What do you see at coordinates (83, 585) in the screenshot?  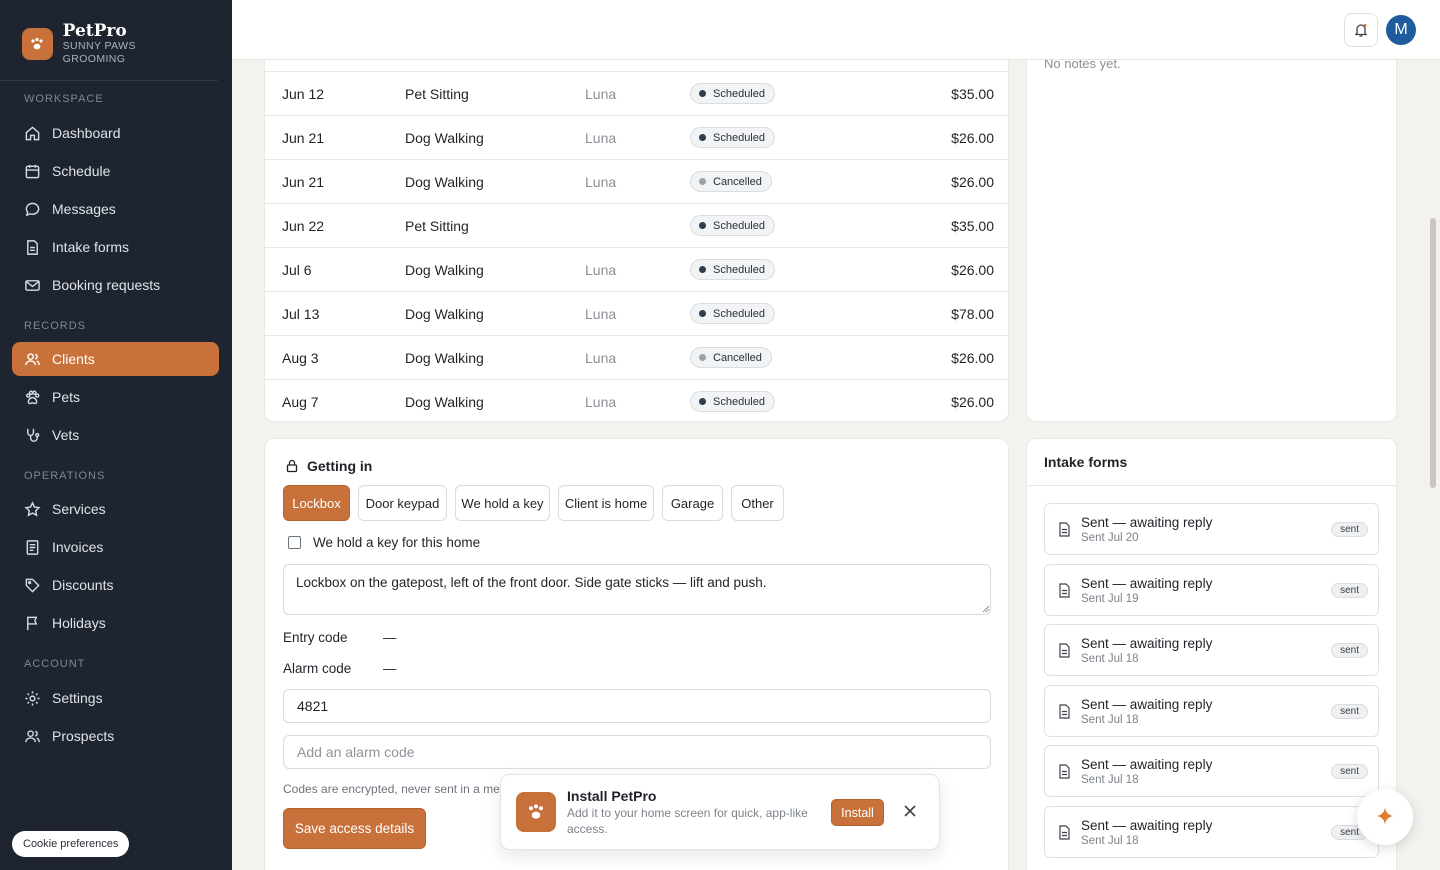 I see `sidebar-item-label: Discounts` at bounding box center [83, 585].